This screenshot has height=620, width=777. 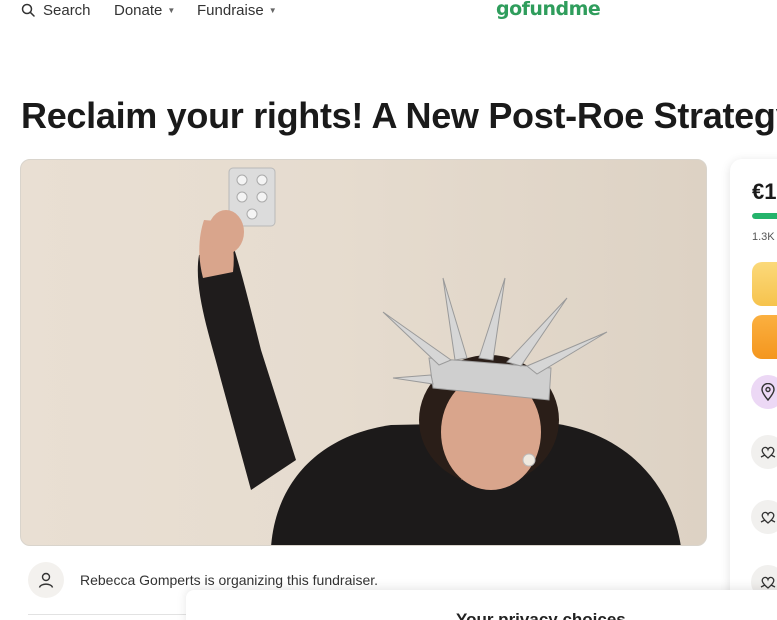 I want to click on donate-menu: Donate ▼, so click(x=144, y=10).